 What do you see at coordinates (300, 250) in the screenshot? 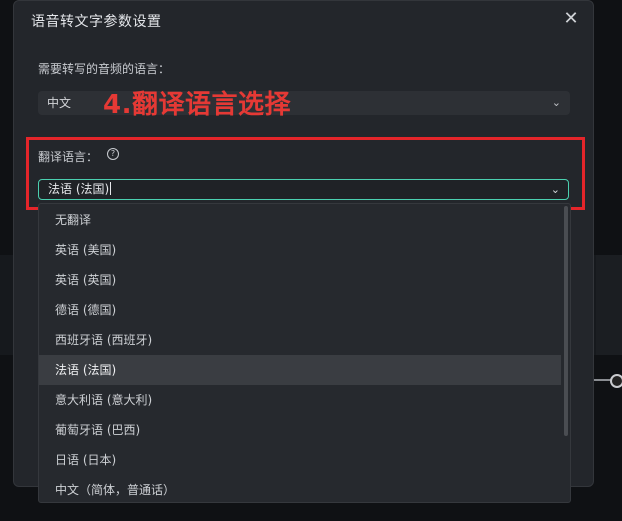
I see `dropdown-item-english-us: 英语 (美国)` at bounding box center [300, 250].